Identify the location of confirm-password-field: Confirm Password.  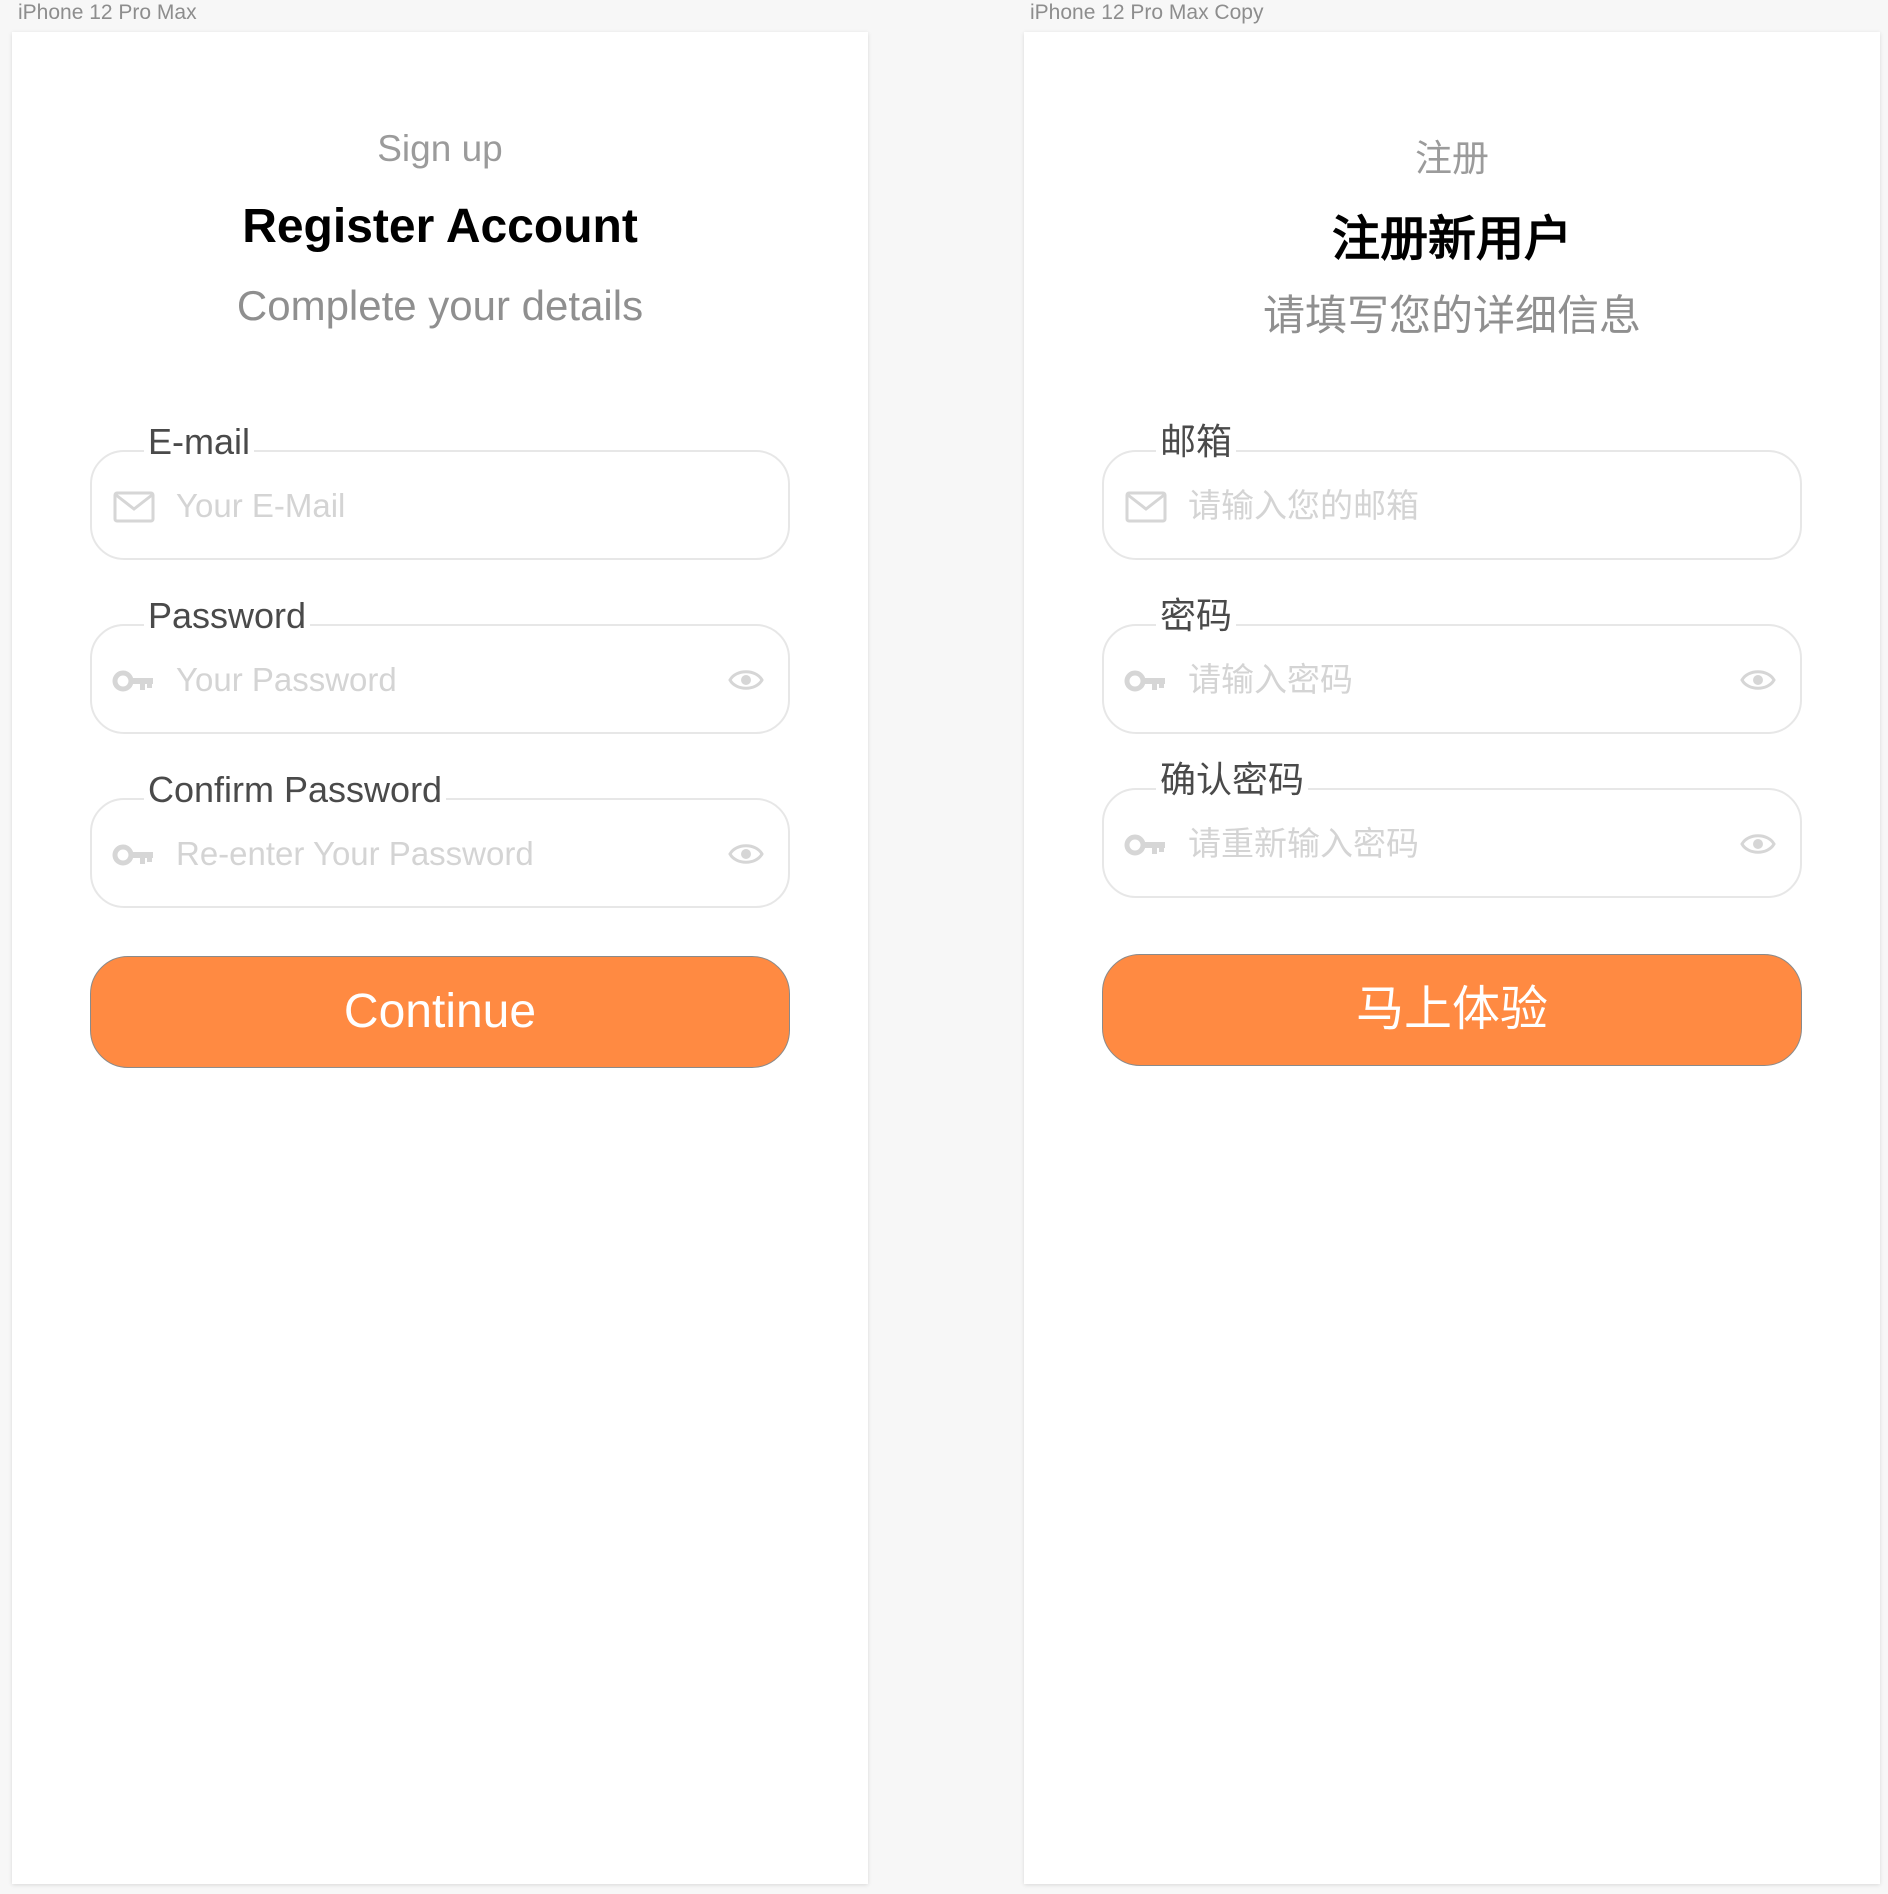
(440, 839).